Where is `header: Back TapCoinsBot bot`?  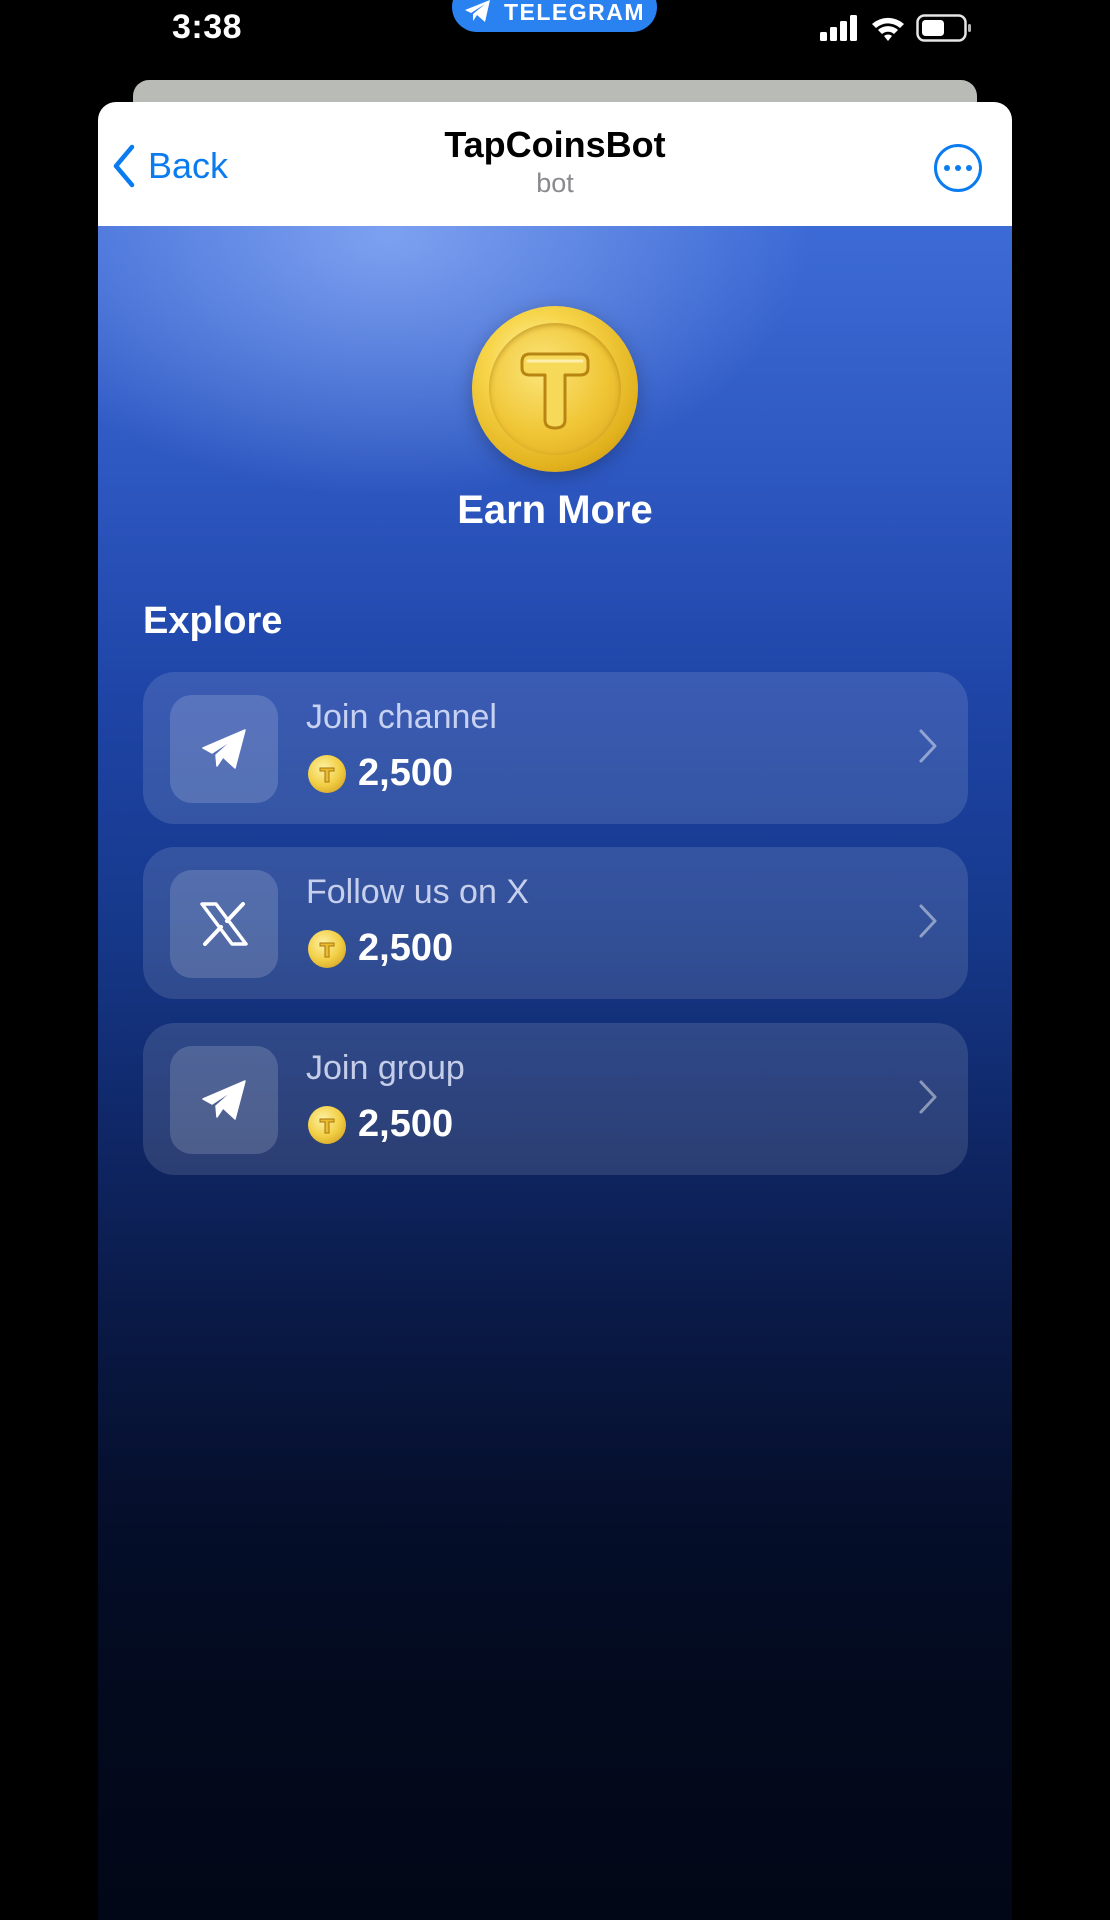
header: Back TapCoinsBot bot is located at coordinates (555, 164).